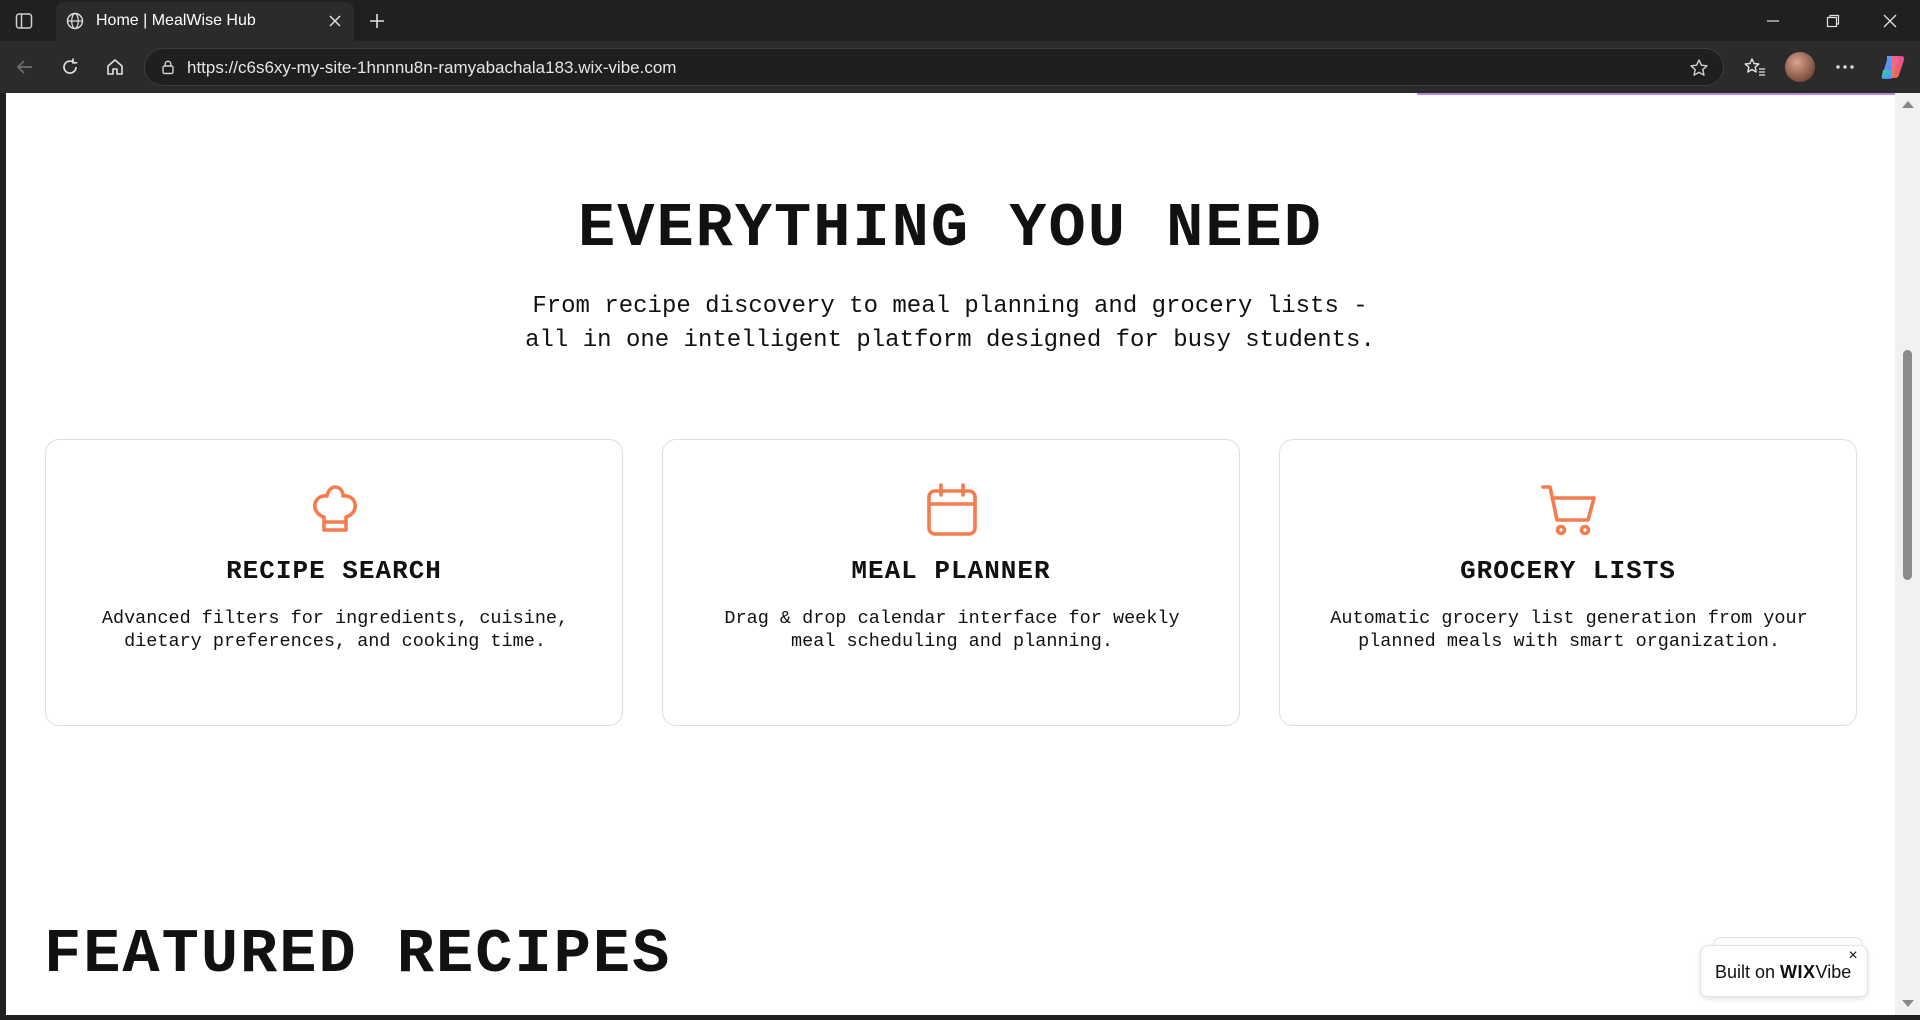 This screenshot has width=1920, height=1020. What do you see at coordinates (1908, 104) in the screenshot?
I see `scroll-up-arrow-icon` at bounding box center [1908, 104].